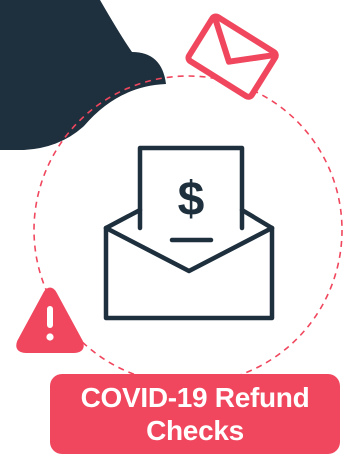 The width and height of the screenshot is (359, 458). I want to click on envelope-icon, so click(232, 56).